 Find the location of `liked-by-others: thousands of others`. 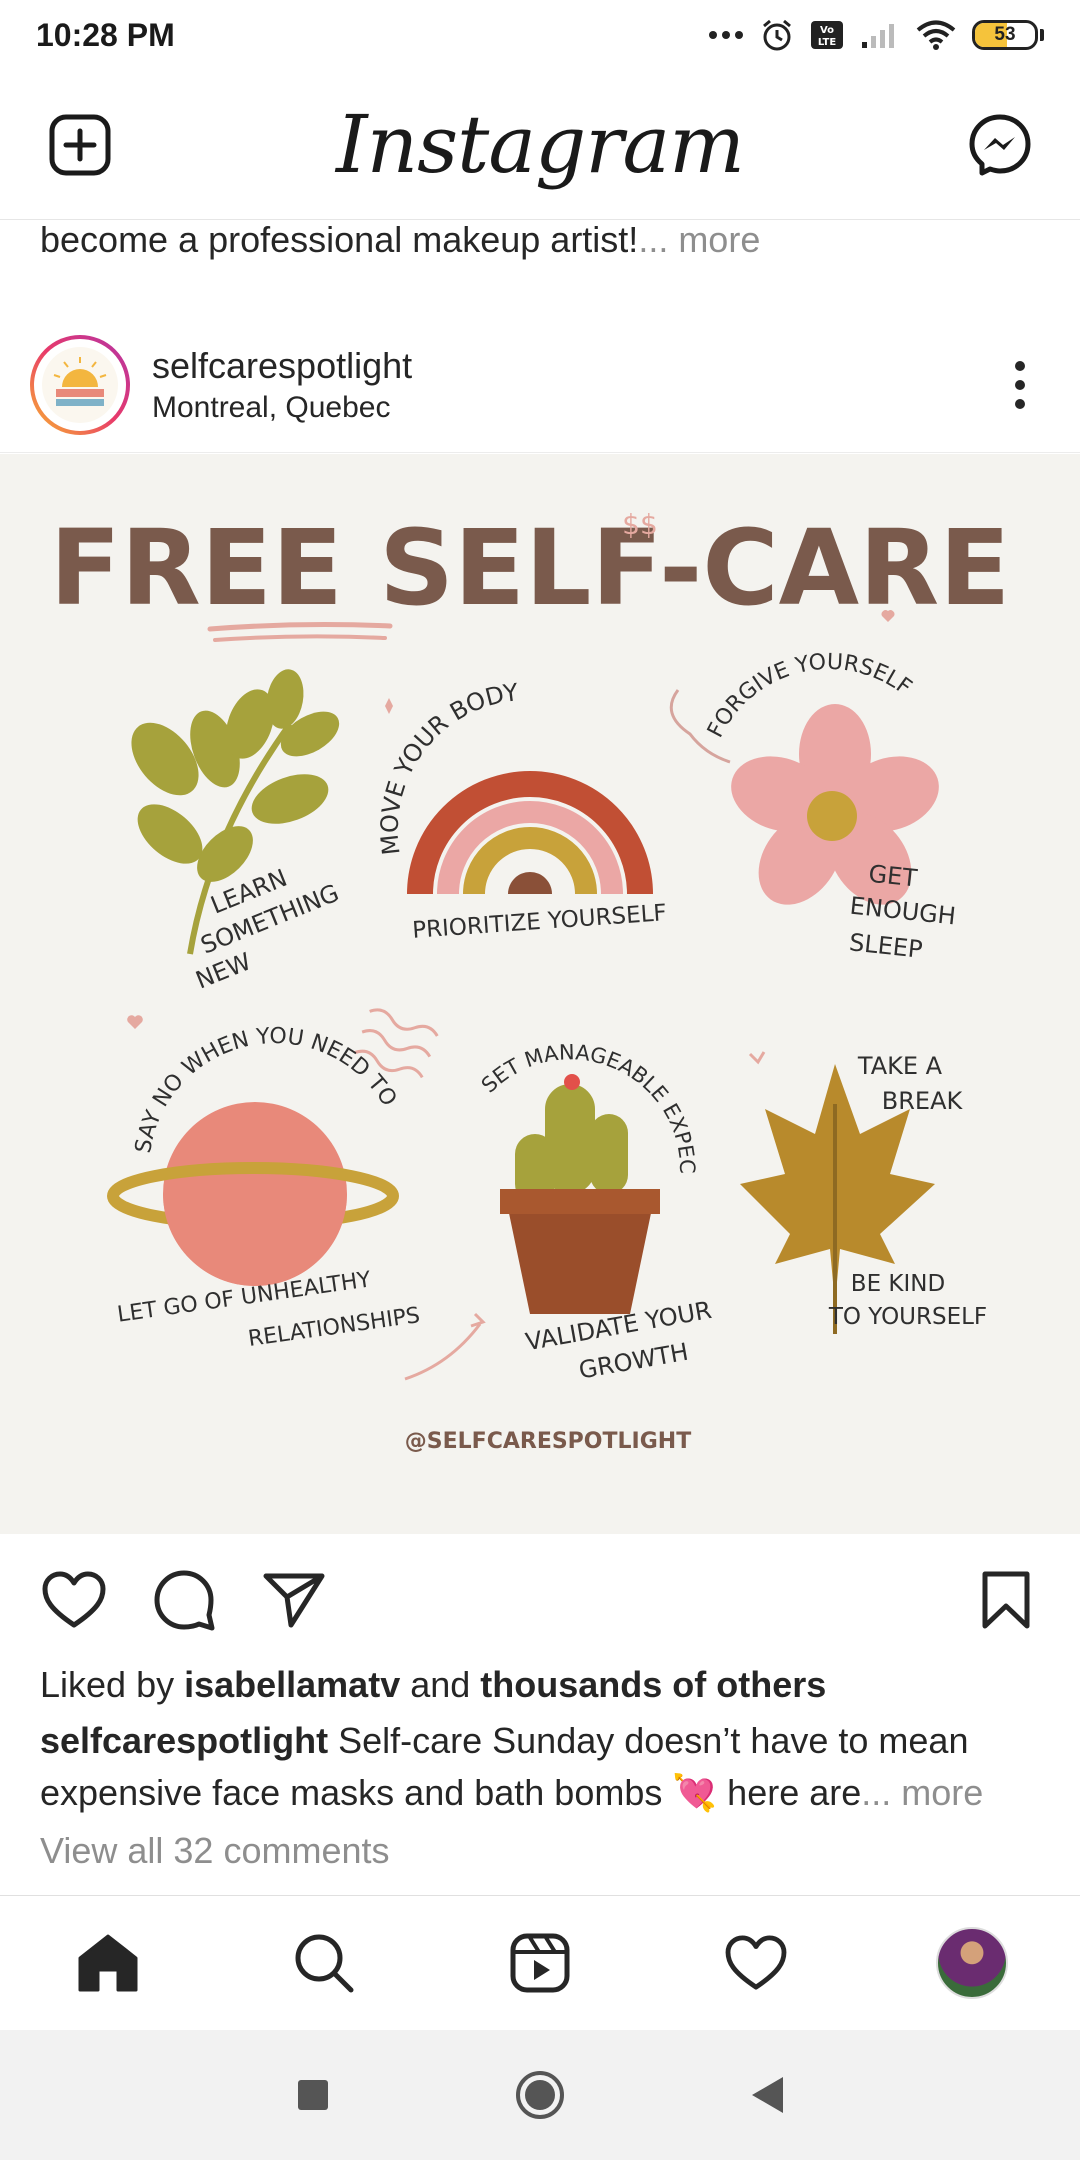

liked-by-others: thousands of others is located at coordinates (653, 1684).